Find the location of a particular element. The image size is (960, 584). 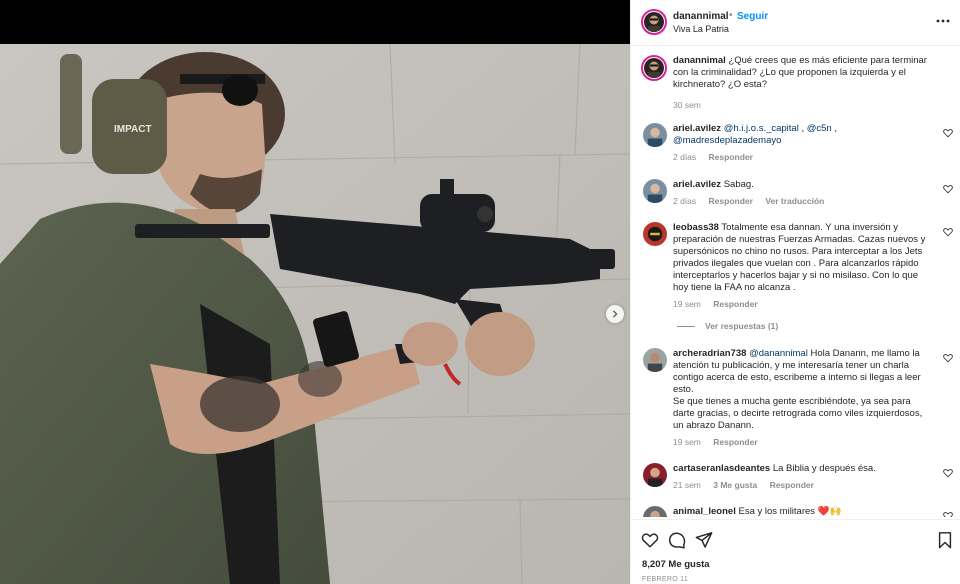

author-username: danannimal is located at coordinates (701, 16).